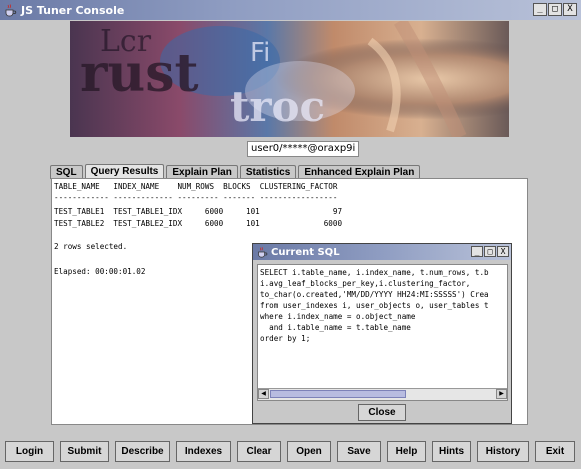  I want to click on sql-line: order by 1;, so click(285, 338).